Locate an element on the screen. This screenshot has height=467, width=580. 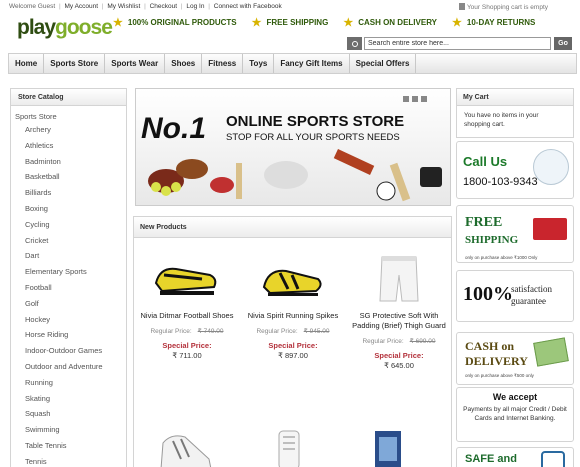
search-go-button: Go is located at coordinates (563, 43).